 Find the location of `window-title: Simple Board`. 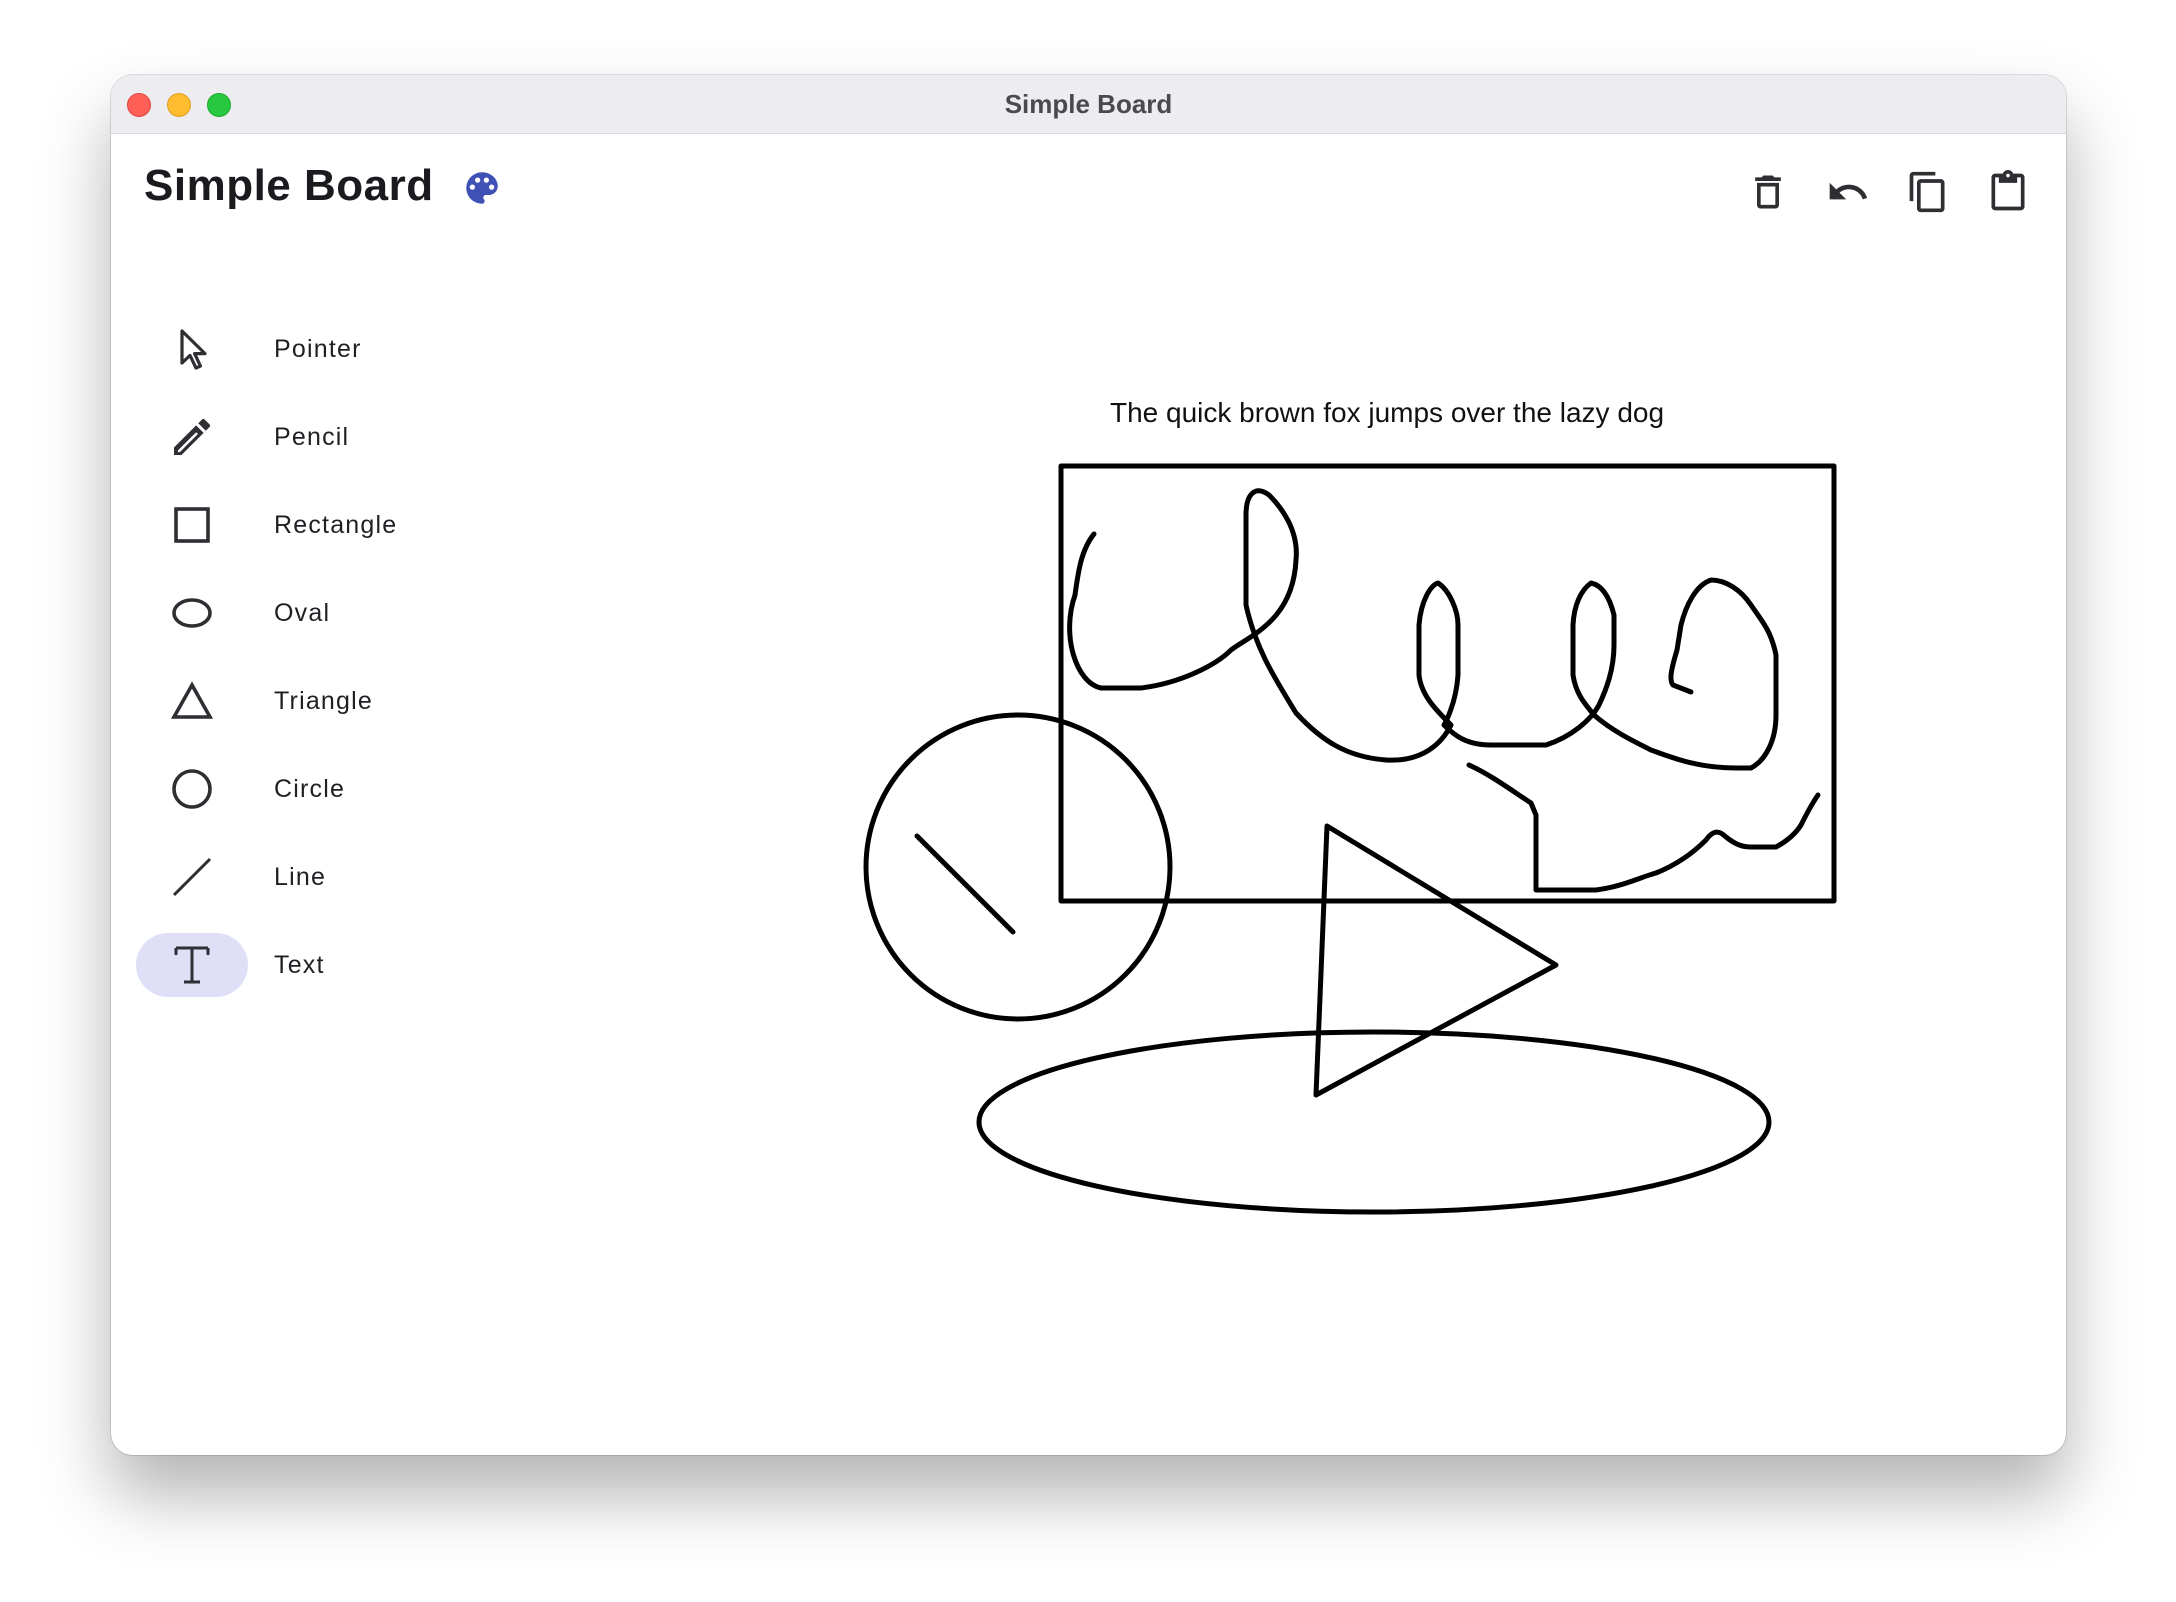

window-title: Simple Board is located at coordinates (1088, 104).